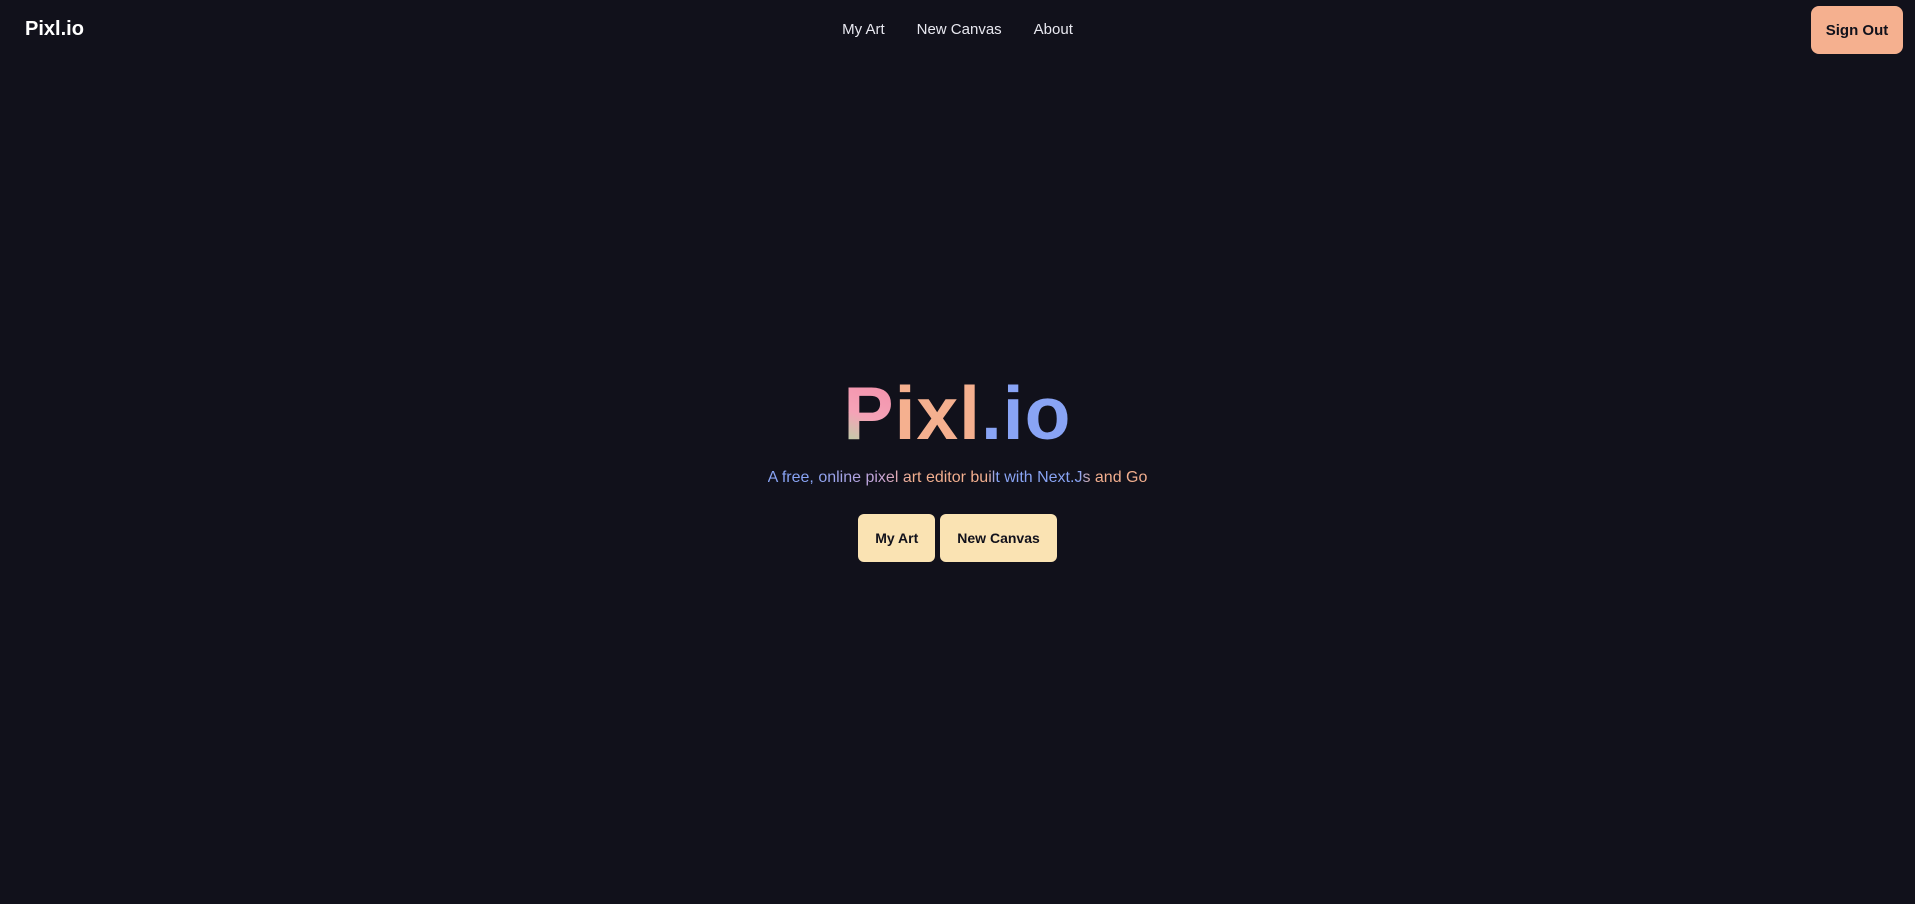 The height and width of the screenshot is (904, 1915). Describe the element at coordinates (863, 30) in the screenshot. I see `nav-link-my-art: My Art` at that location.